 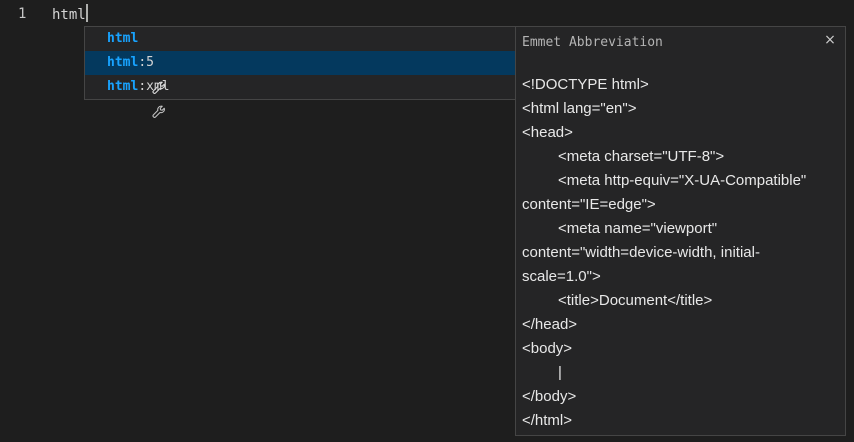 What do you see at coordinates (550, 324) in the screenshot?
I see `preview-line: </head>` at bounding box center [550, 324].